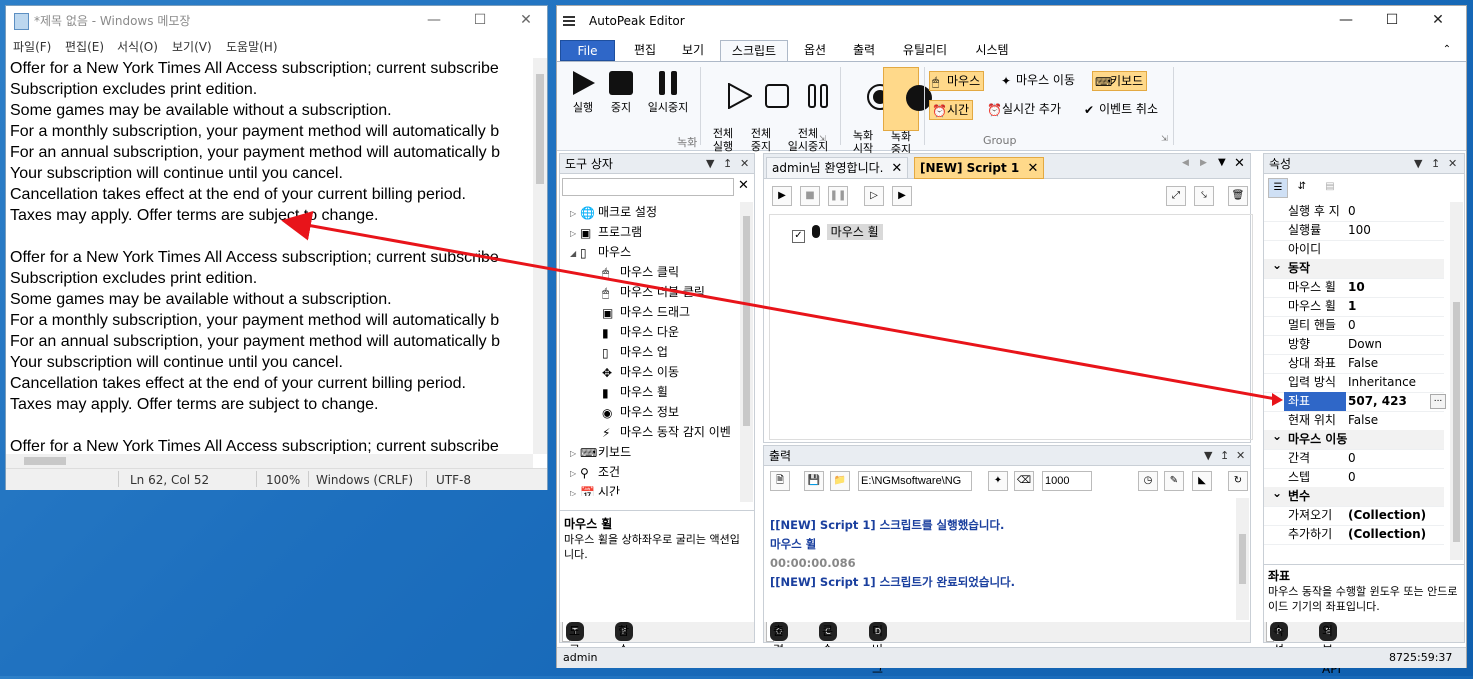 This screenshot has width=1473, height=679. Describe the element at coordinates (777, 639) in the screenshot. I see `tab-output: O출력` at that location.